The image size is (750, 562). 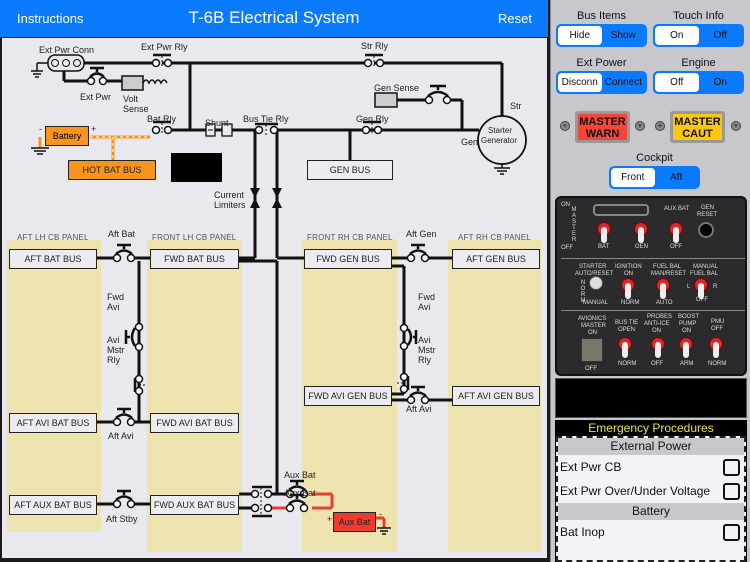 I want to click on ext-power-disconn: Disconn, so click(x=580, y=82).